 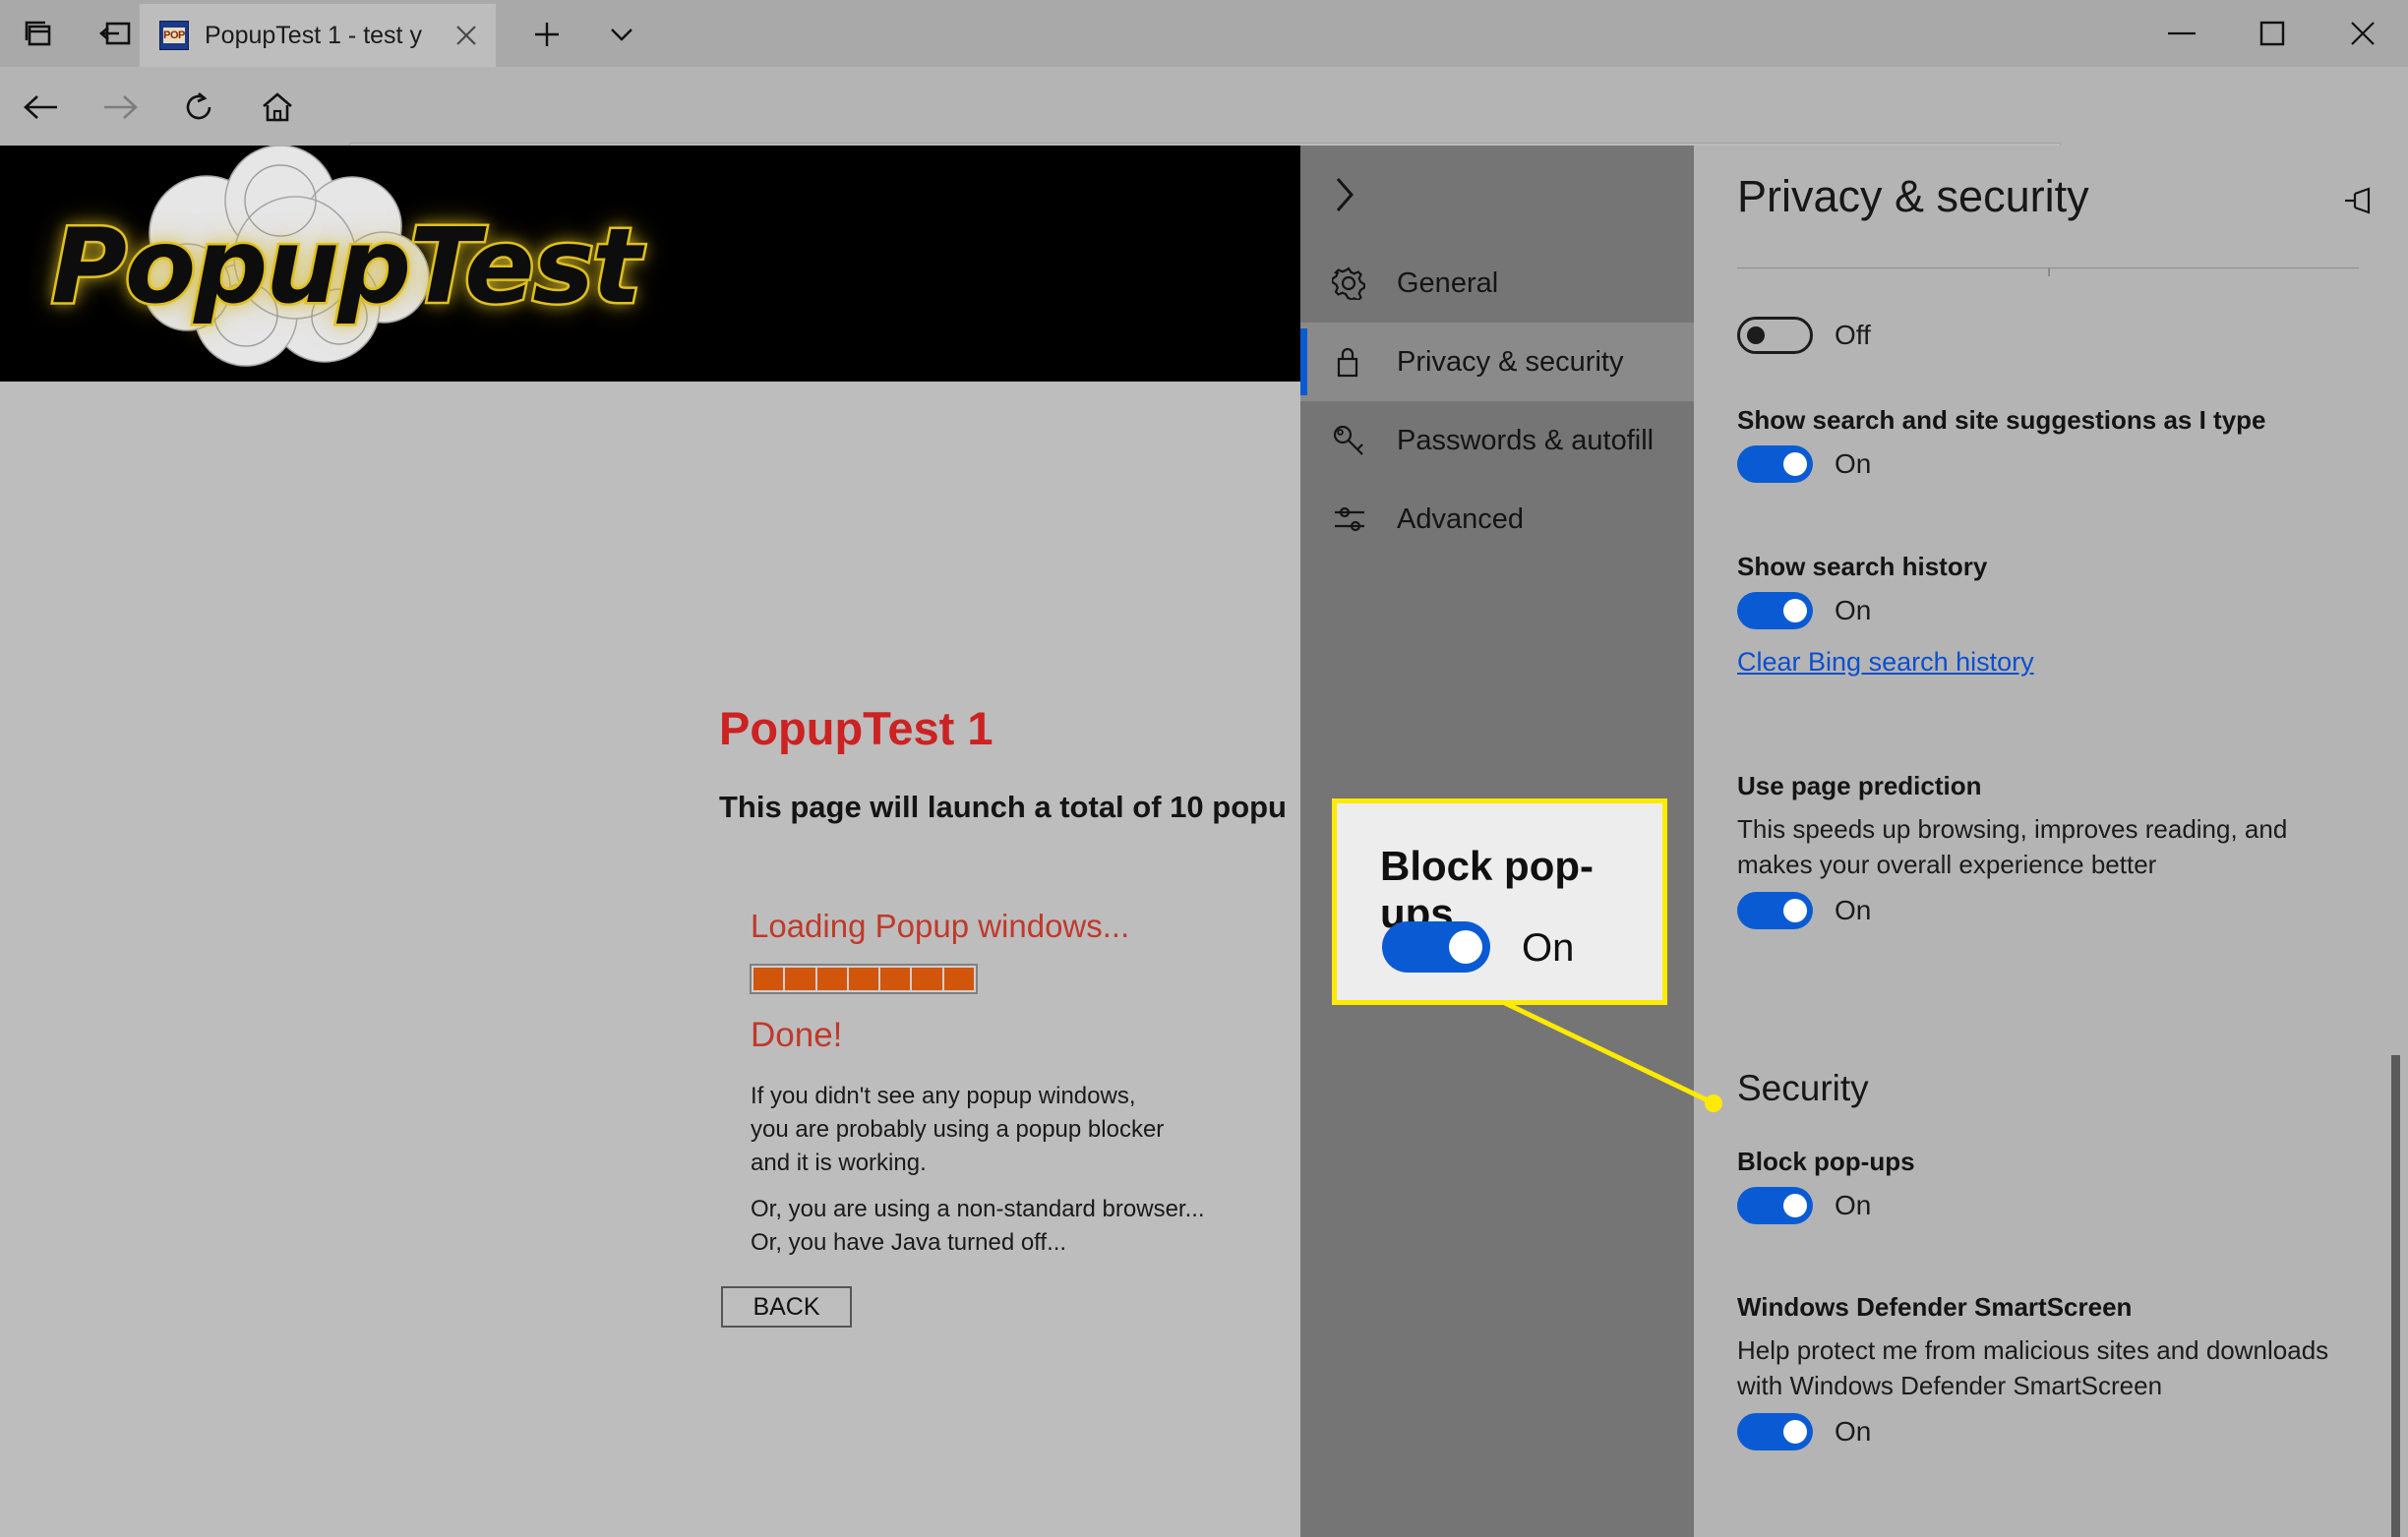 What do you see at coordinates (1358, 519) in the screenshot?
I see `sliders-icon` at bounding box center [1358, 519].